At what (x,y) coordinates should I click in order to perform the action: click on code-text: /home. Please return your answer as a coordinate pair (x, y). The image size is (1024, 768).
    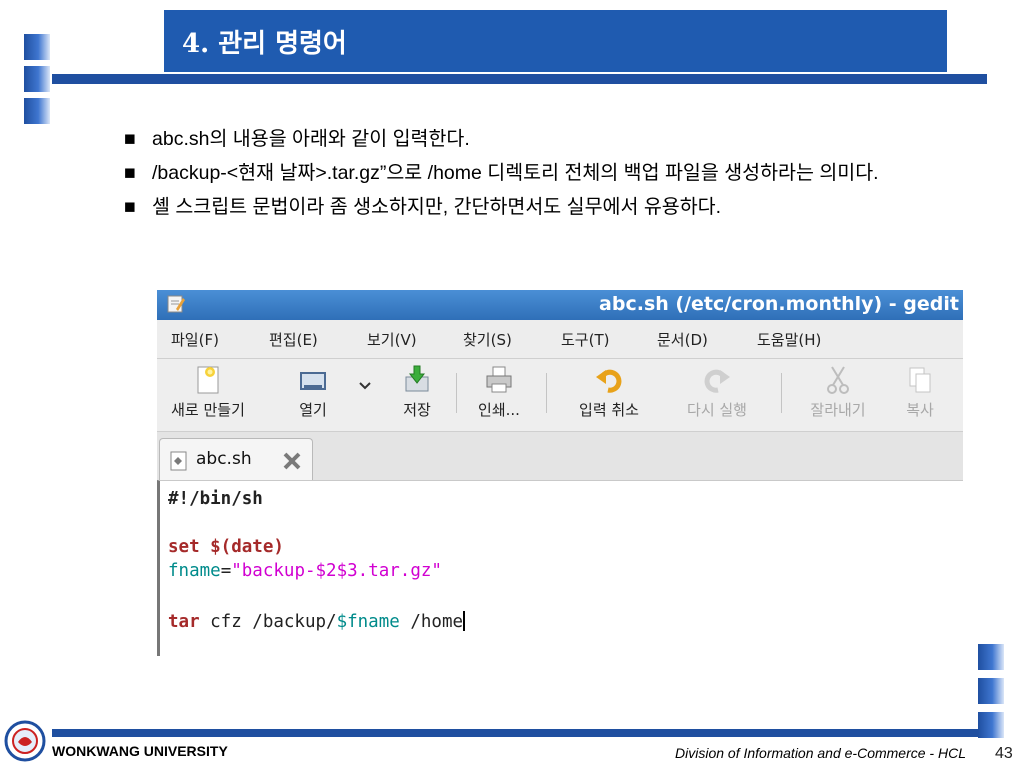
    Looking at the image, I should click on (431, 622).